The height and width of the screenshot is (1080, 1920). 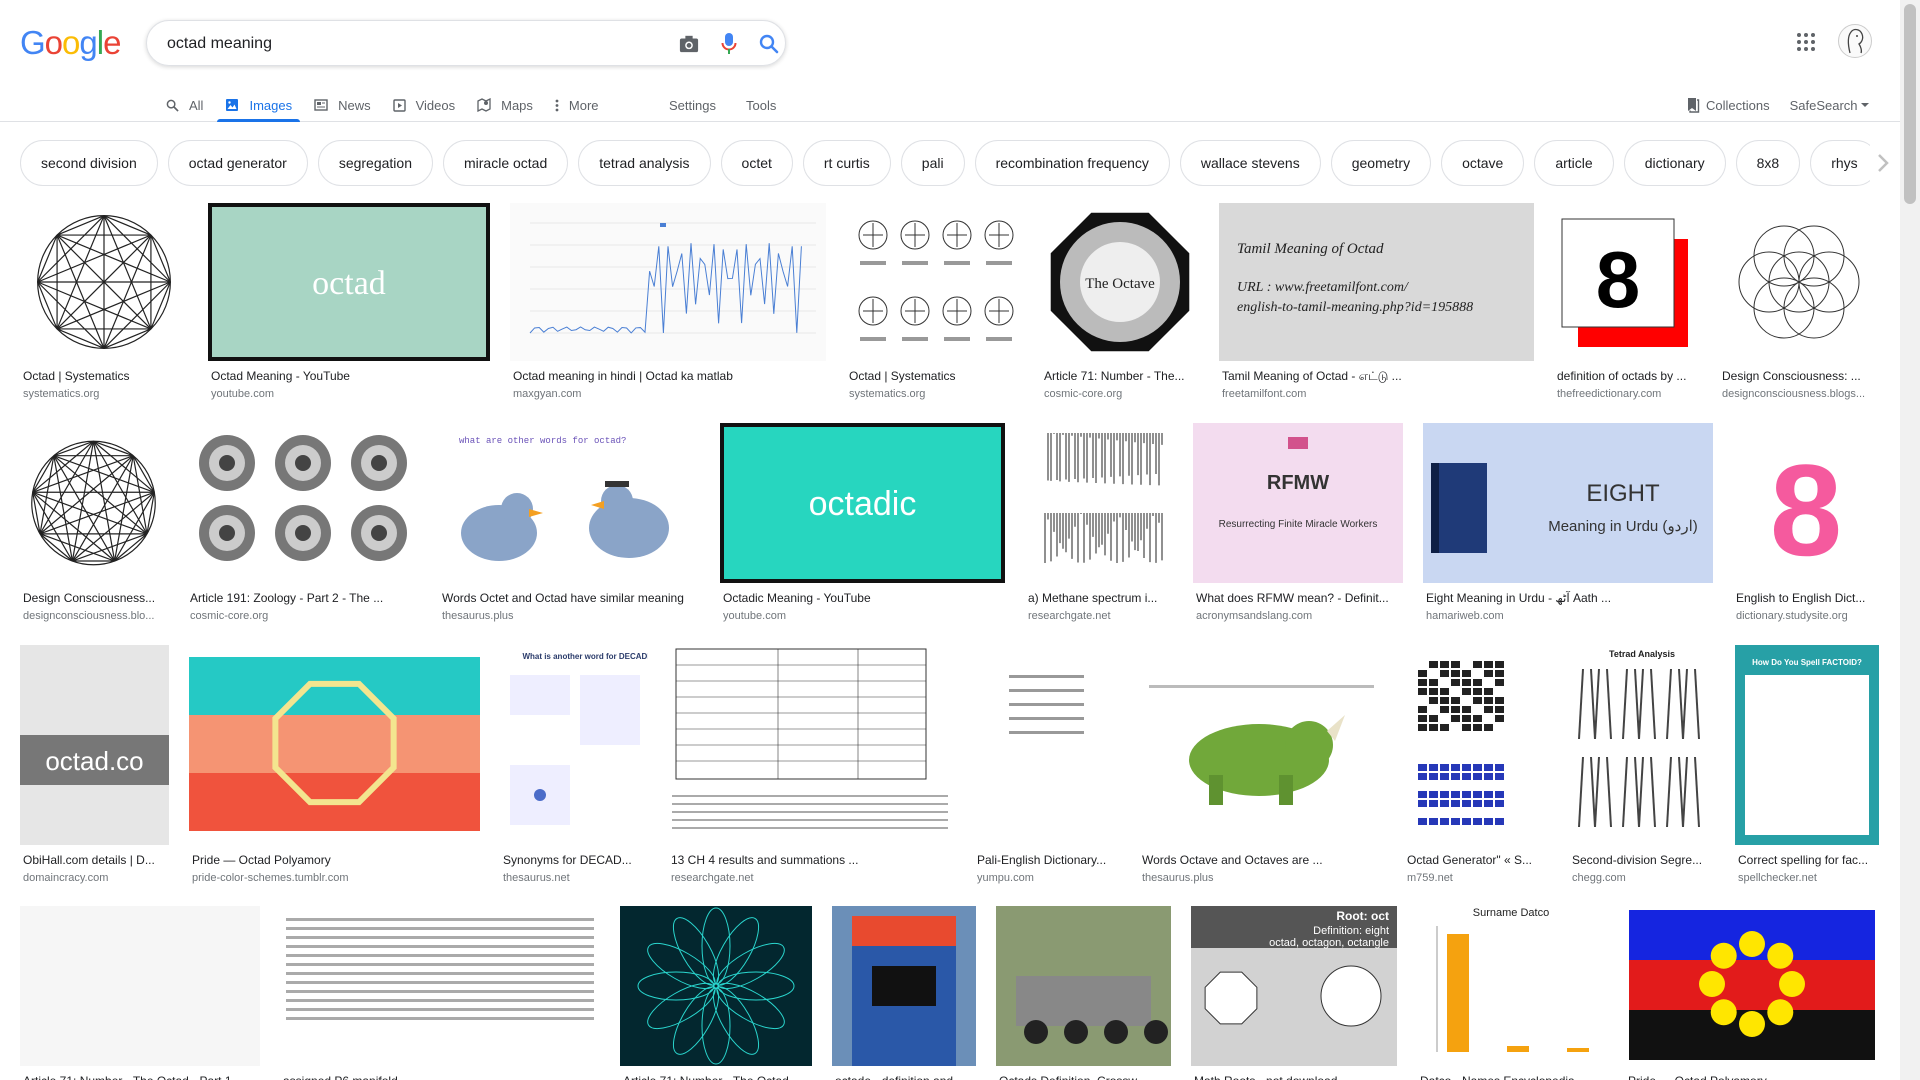 I want to click on search-icon, so click(x=769, y=44).